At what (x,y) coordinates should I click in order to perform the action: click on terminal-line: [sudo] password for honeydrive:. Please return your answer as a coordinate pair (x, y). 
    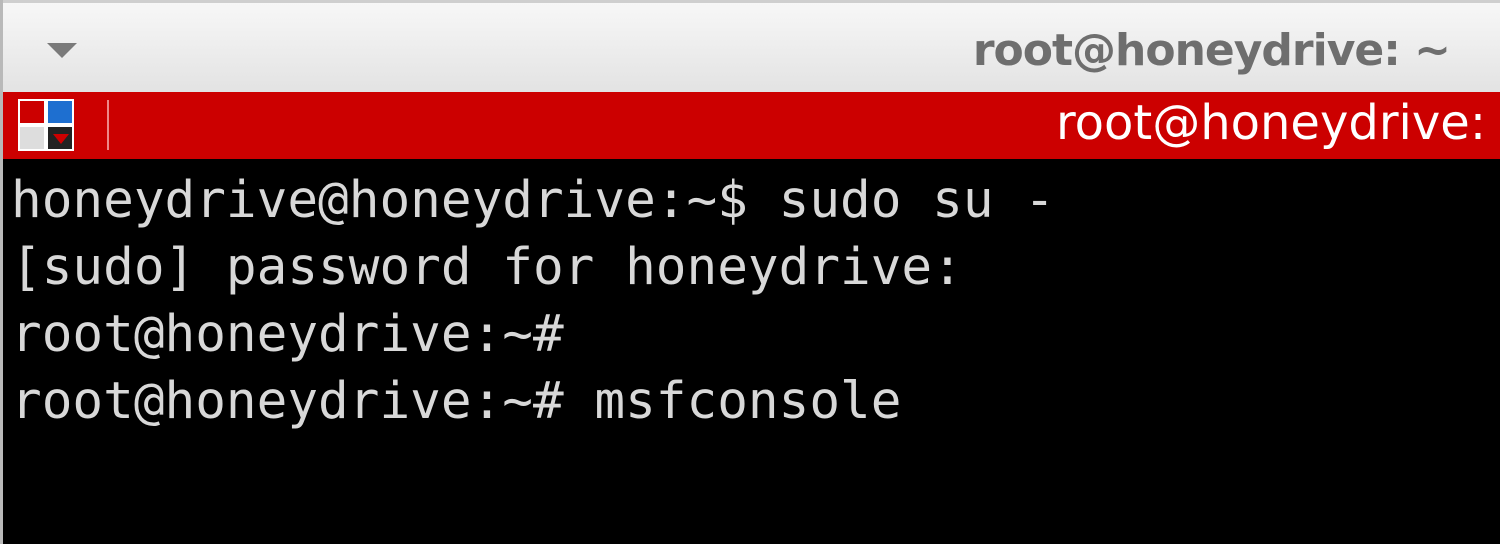
    Looking at the image, I should click on (487, 267).